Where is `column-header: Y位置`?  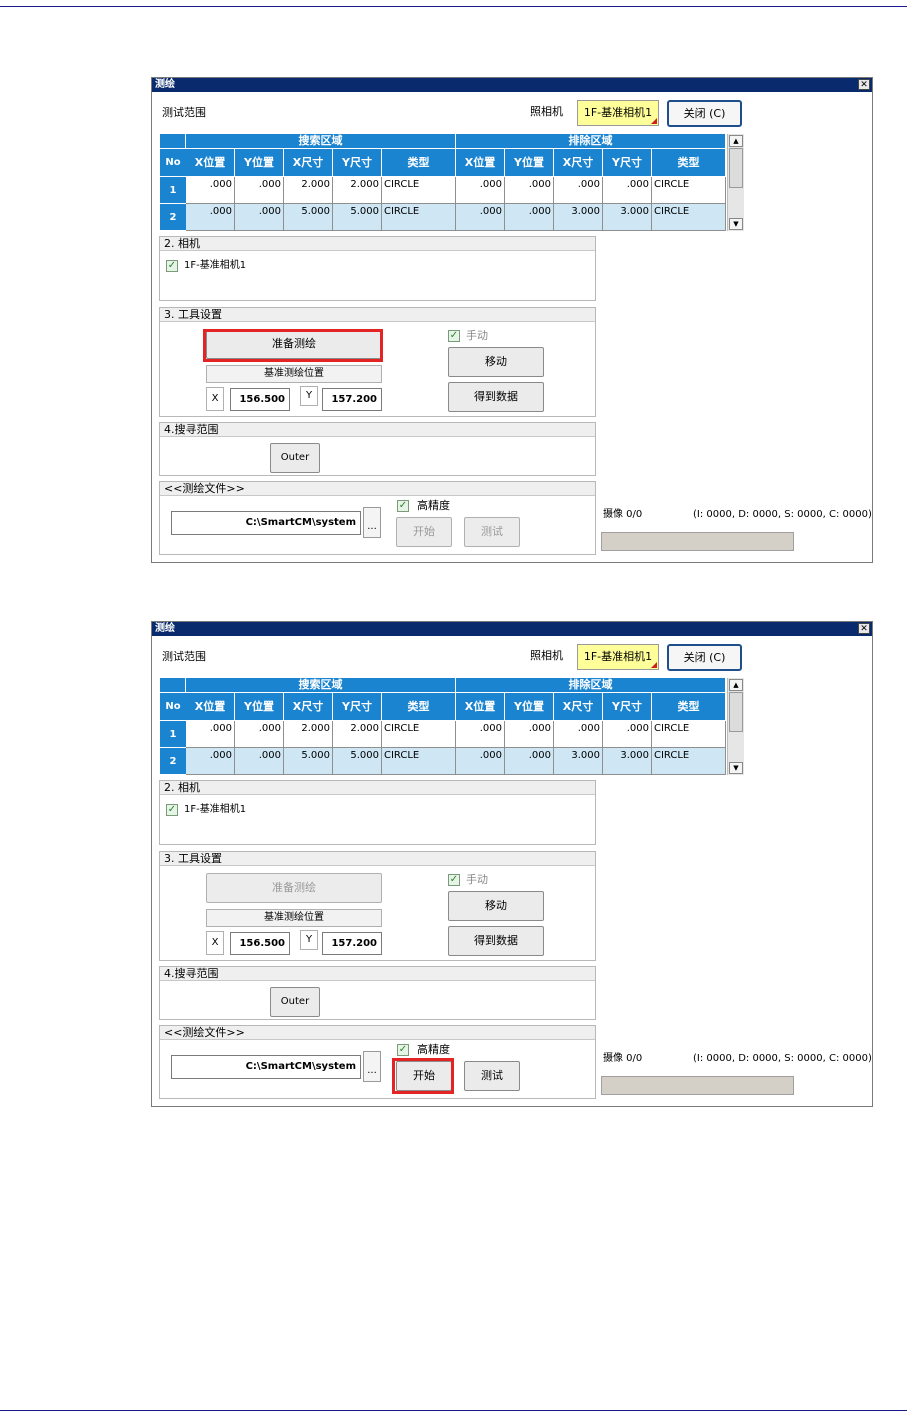
column-header: Y位置 is located at coordinates (259, 163).